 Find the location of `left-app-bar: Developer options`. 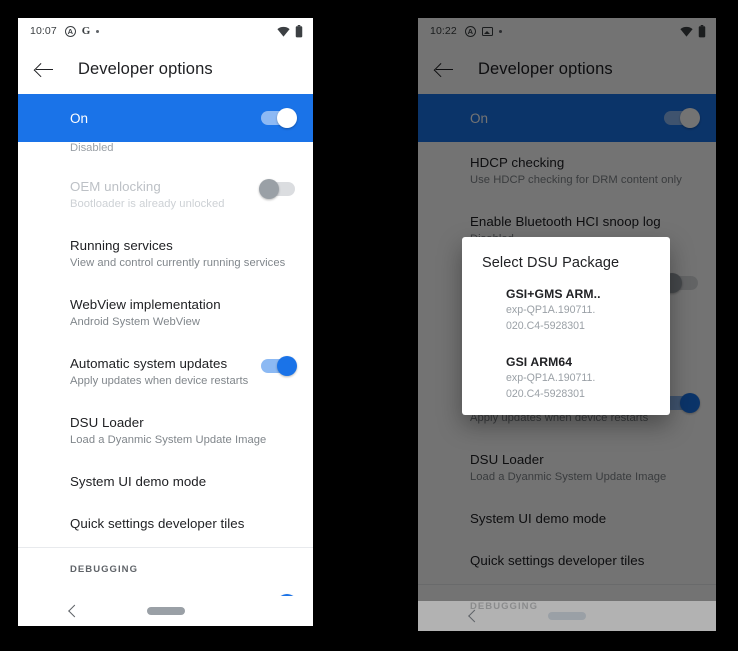

left-app-bar: Developer options is located at coordinates (165, 69).